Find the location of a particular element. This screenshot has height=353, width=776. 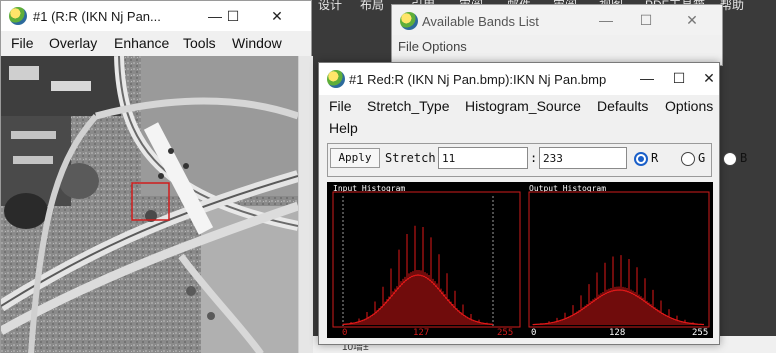

hist-window-title: #1 Red:R (IKN Nj Pan.bmp):IKN Nj Pan.bmp is located at coordinates (478, 79).